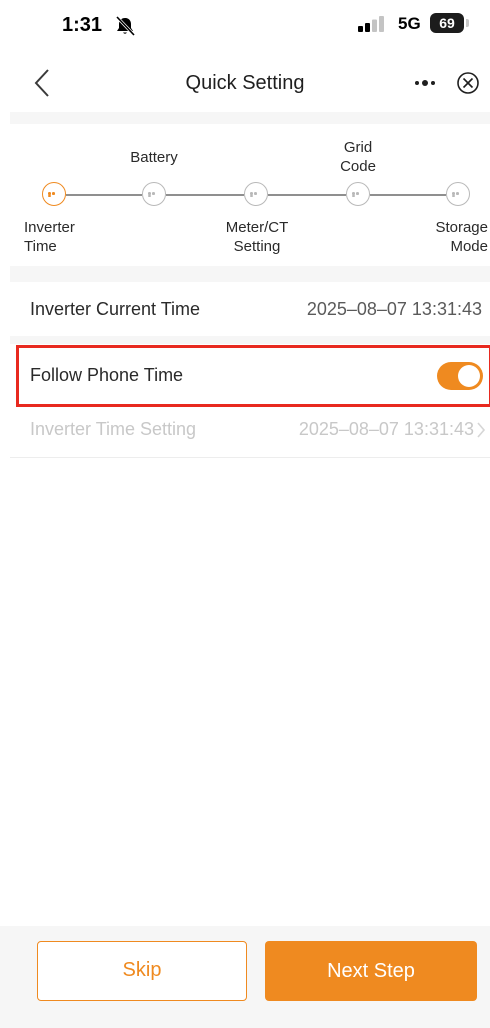 This screenshot has width=490, height=1028. I want to click on network-label: 5G, so click(409, 23).